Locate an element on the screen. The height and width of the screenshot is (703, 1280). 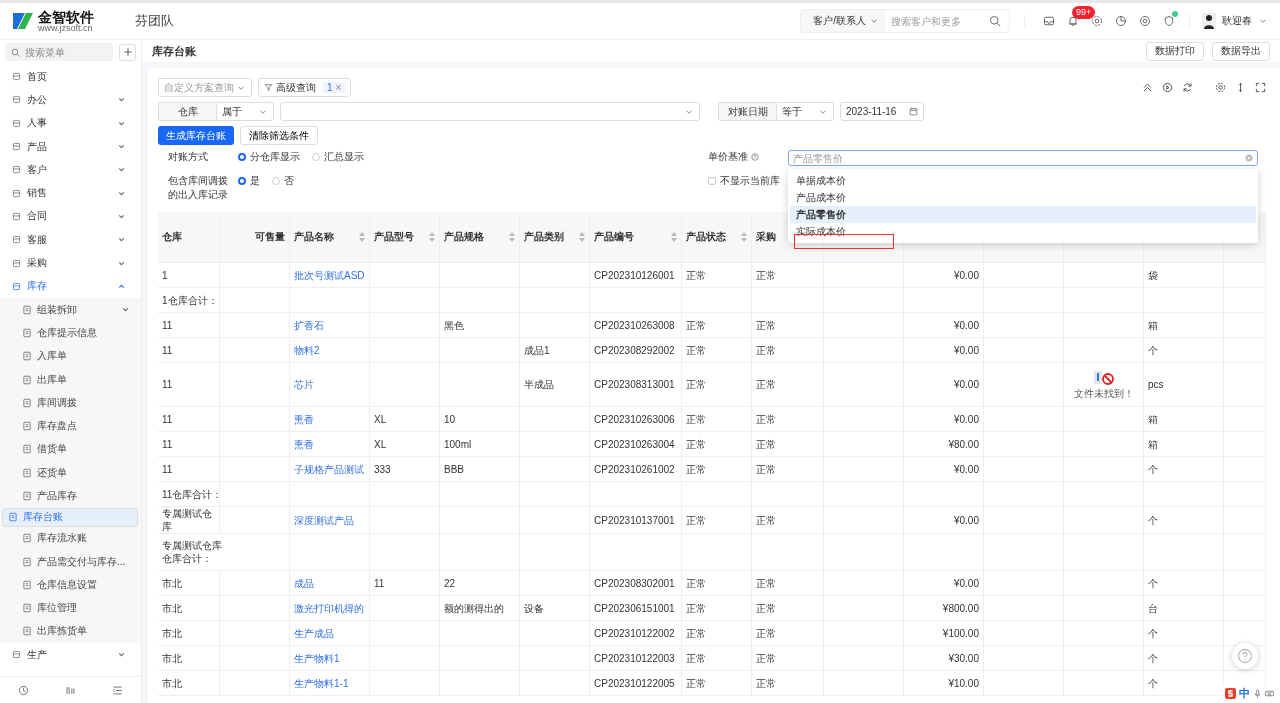
inbox-button is located at coordinates (1049, 21).